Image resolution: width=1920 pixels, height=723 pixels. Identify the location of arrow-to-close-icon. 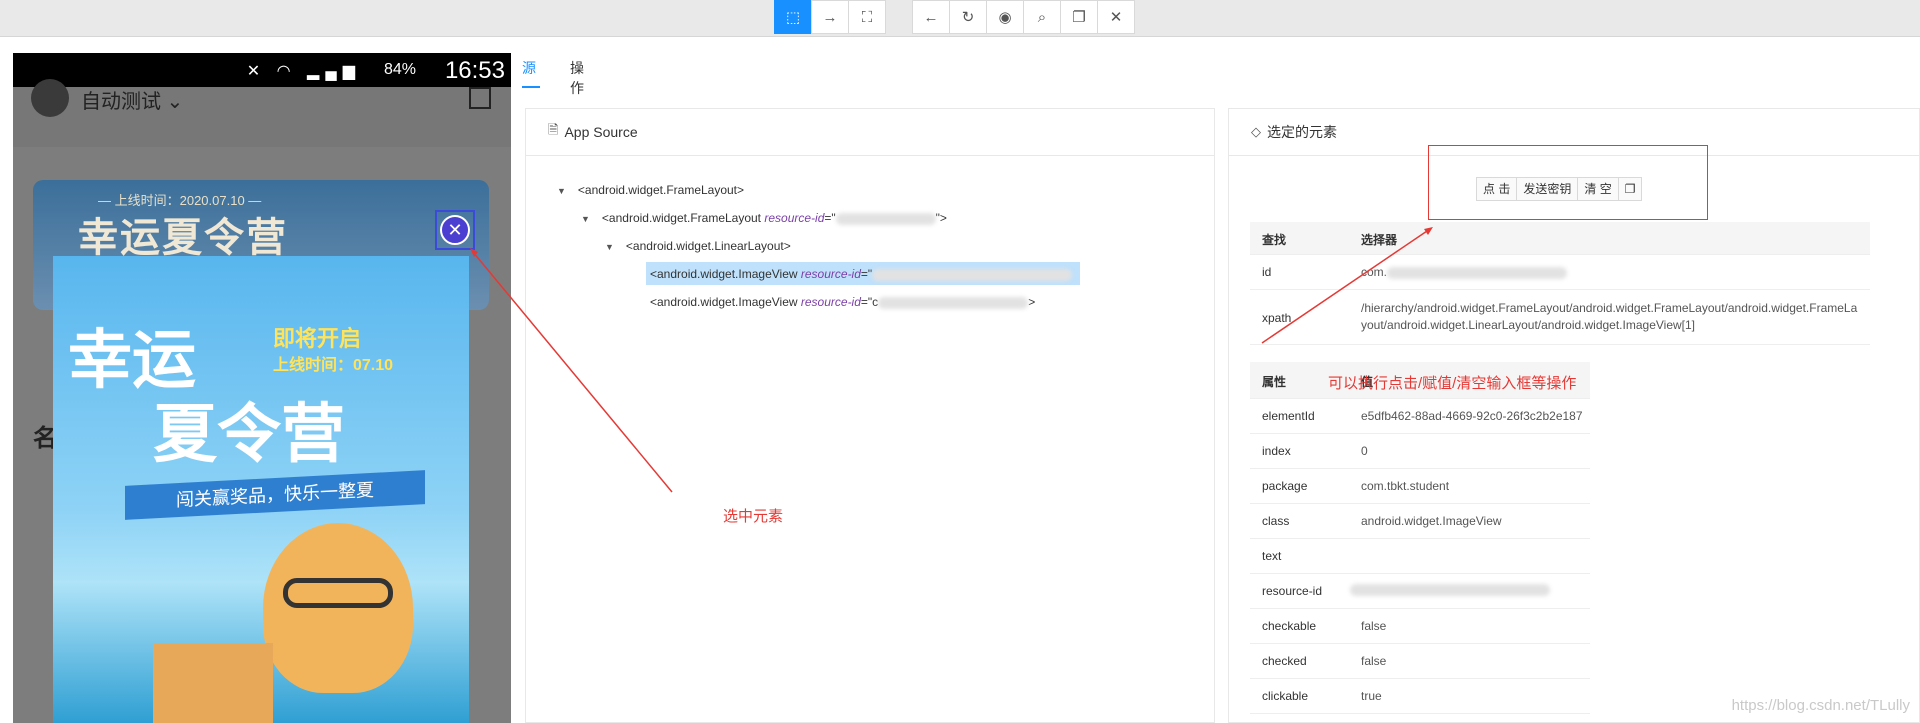
(572, 372).